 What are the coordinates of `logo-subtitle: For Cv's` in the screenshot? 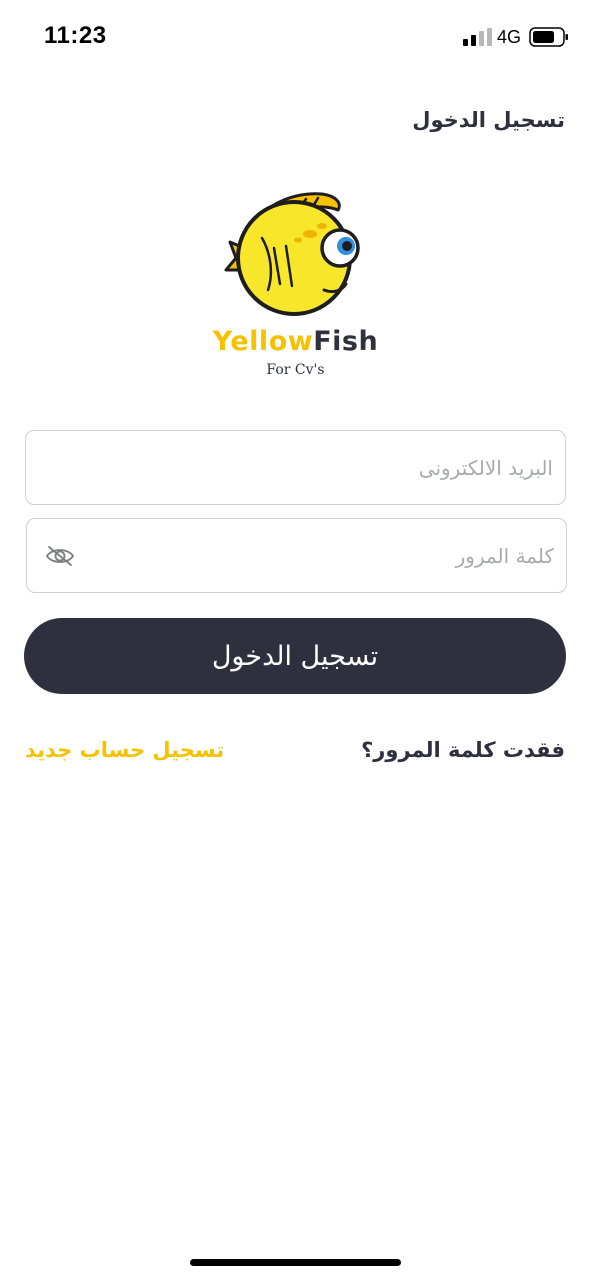 It's located at (295, 370).